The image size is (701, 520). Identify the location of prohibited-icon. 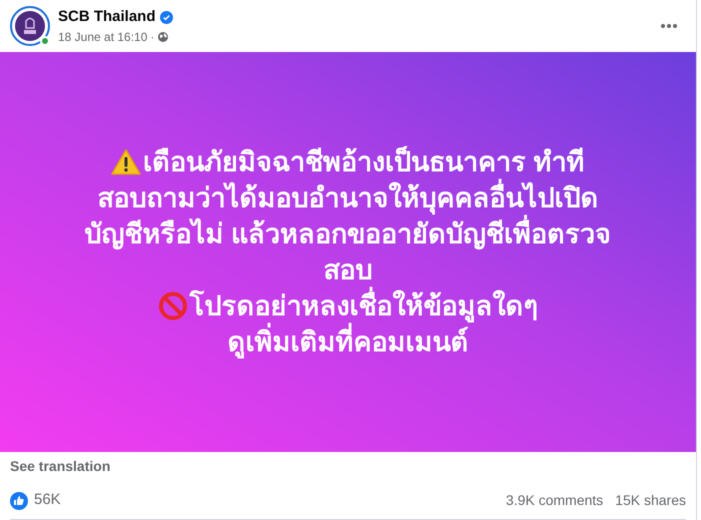
(173, 306).